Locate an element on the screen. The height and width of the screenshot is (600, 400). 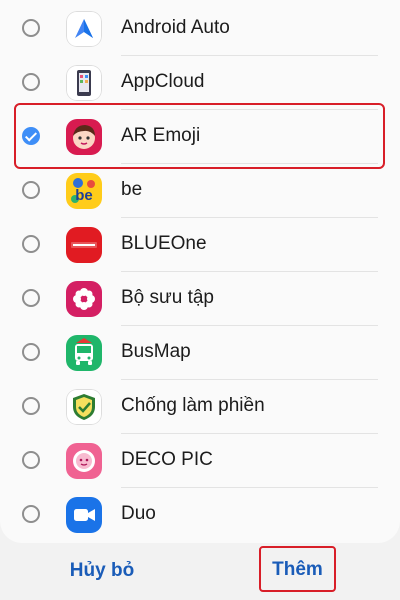
list-item-gallery: Bộ sưu tập is located at coordinates (200, 299).